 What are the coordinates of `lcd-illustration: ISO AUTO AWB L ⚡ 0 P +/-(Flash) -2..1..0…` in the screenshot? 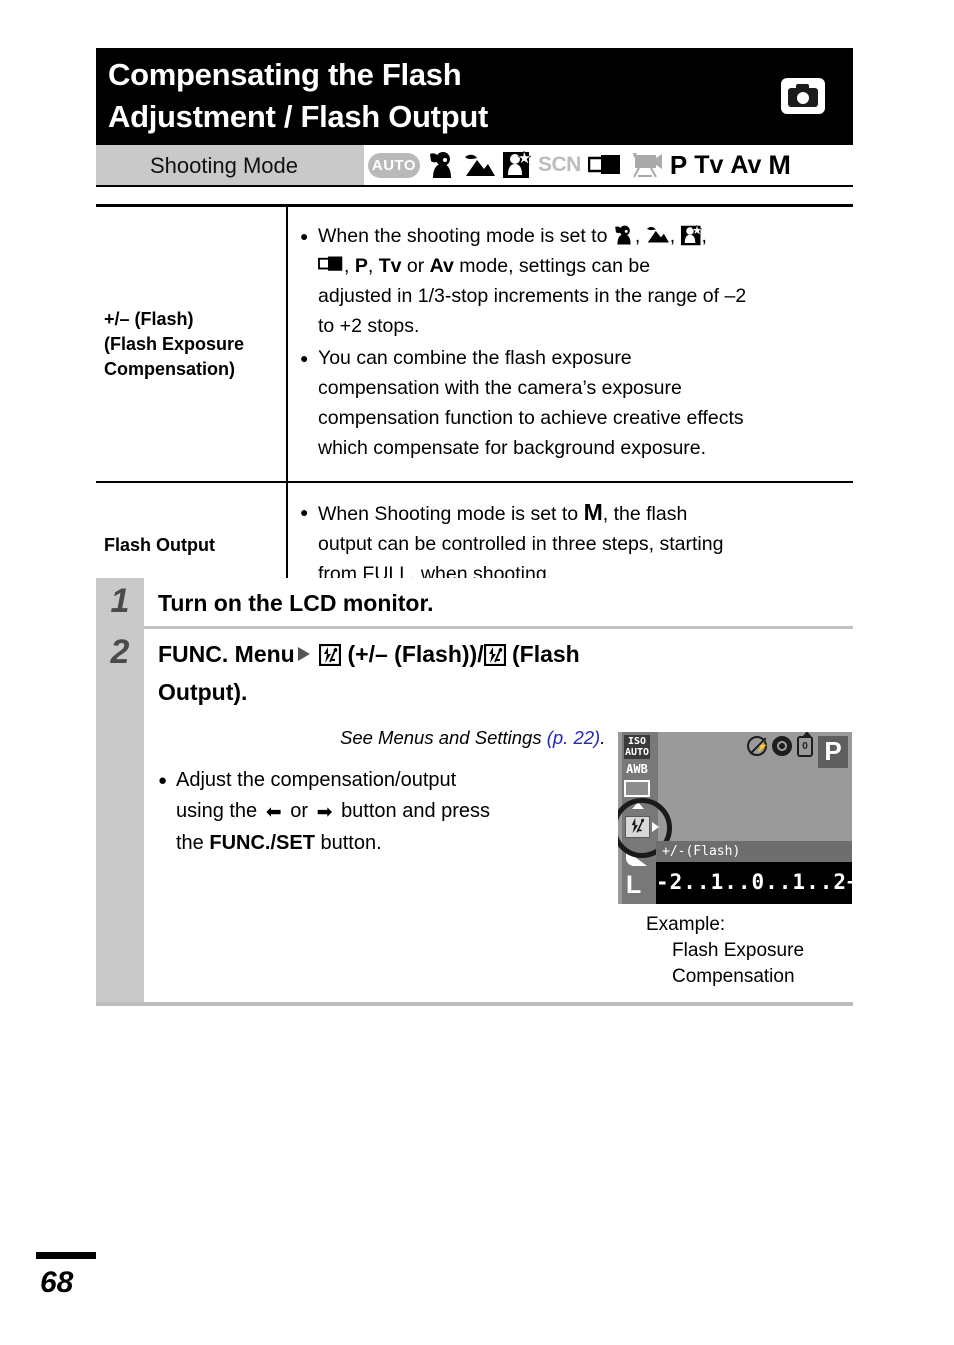 It's located at (735, 861).